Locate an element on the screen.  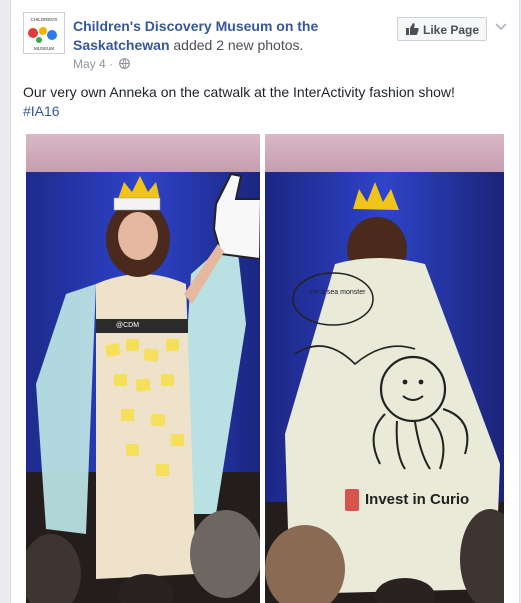
post-meta: May 4 · is located at coordinates (102, 64).